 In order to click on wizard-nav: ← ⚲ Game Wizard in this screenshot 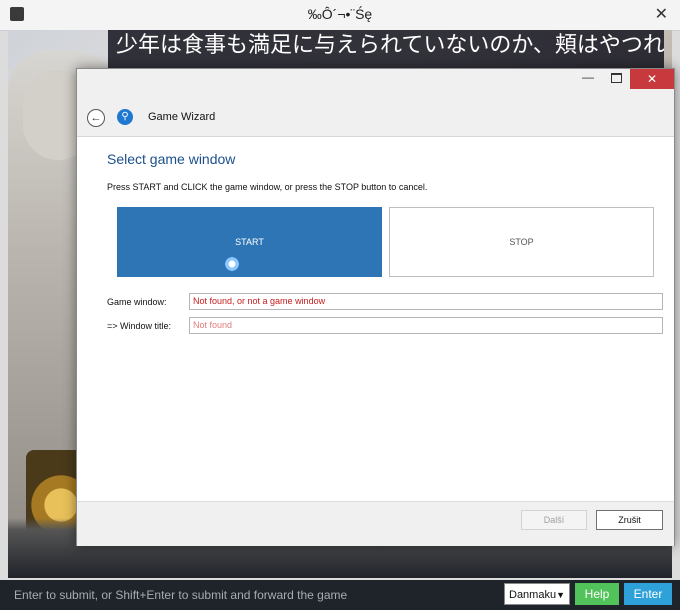, I will do `click(375, 114)`.